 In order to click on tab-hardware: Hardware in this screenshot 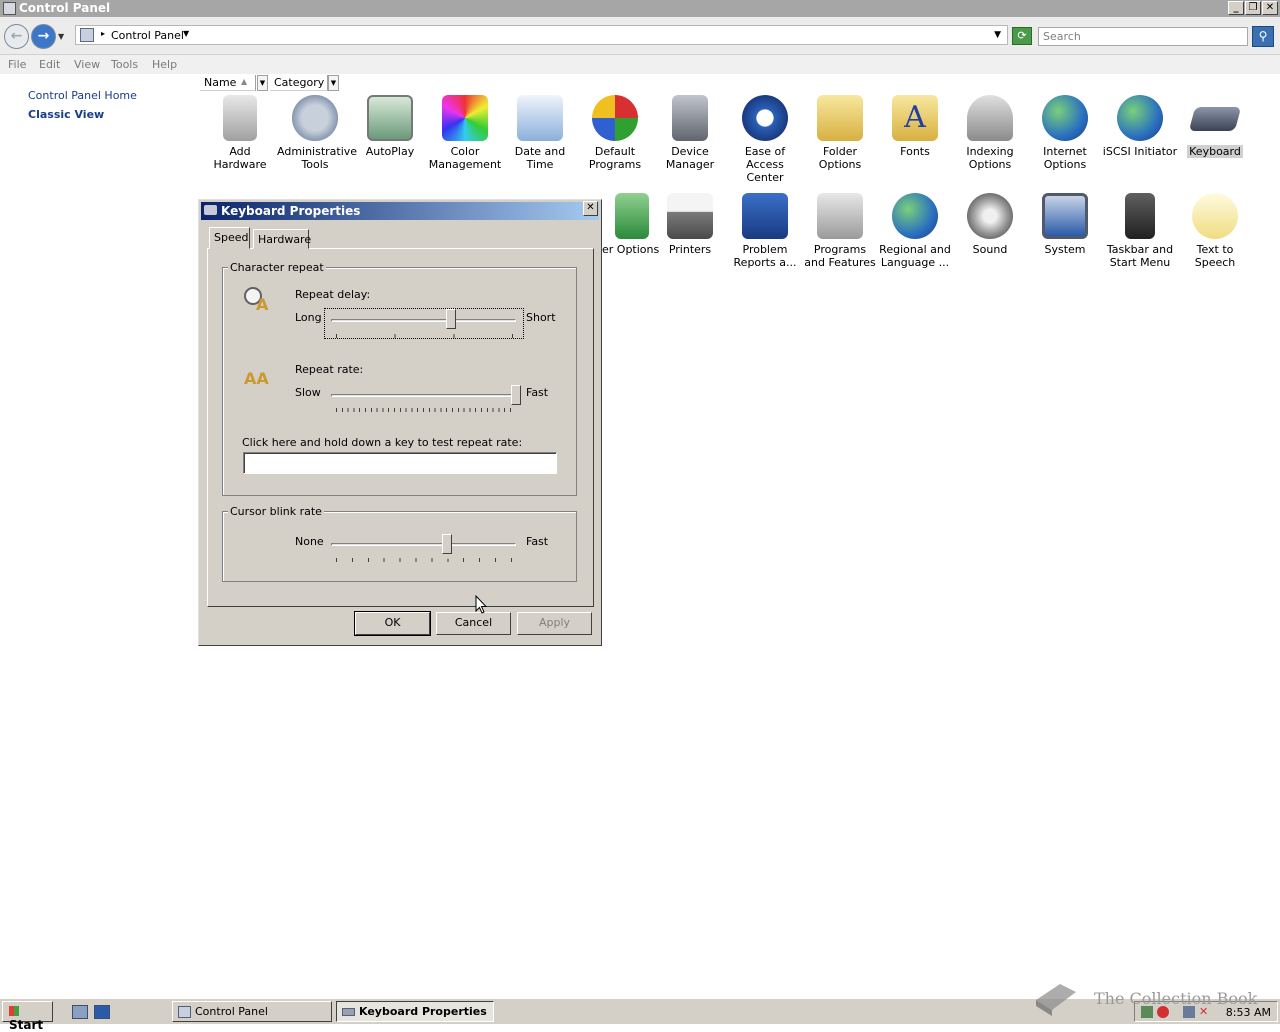, I will do `click(282, 239)`.